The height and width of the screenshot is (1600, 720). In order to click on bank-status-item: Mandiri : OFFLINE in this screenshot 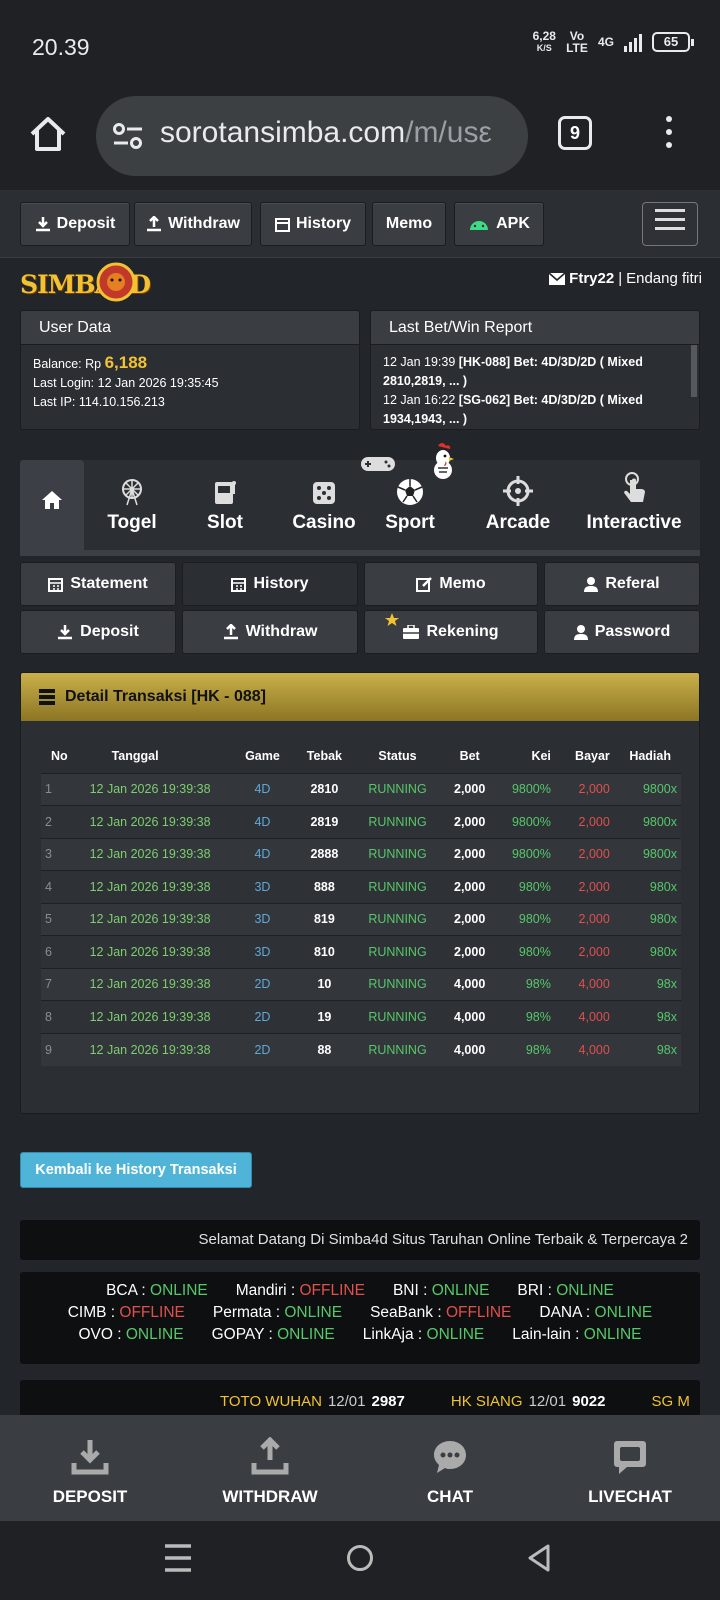, I will do `click(300, 1291)`.